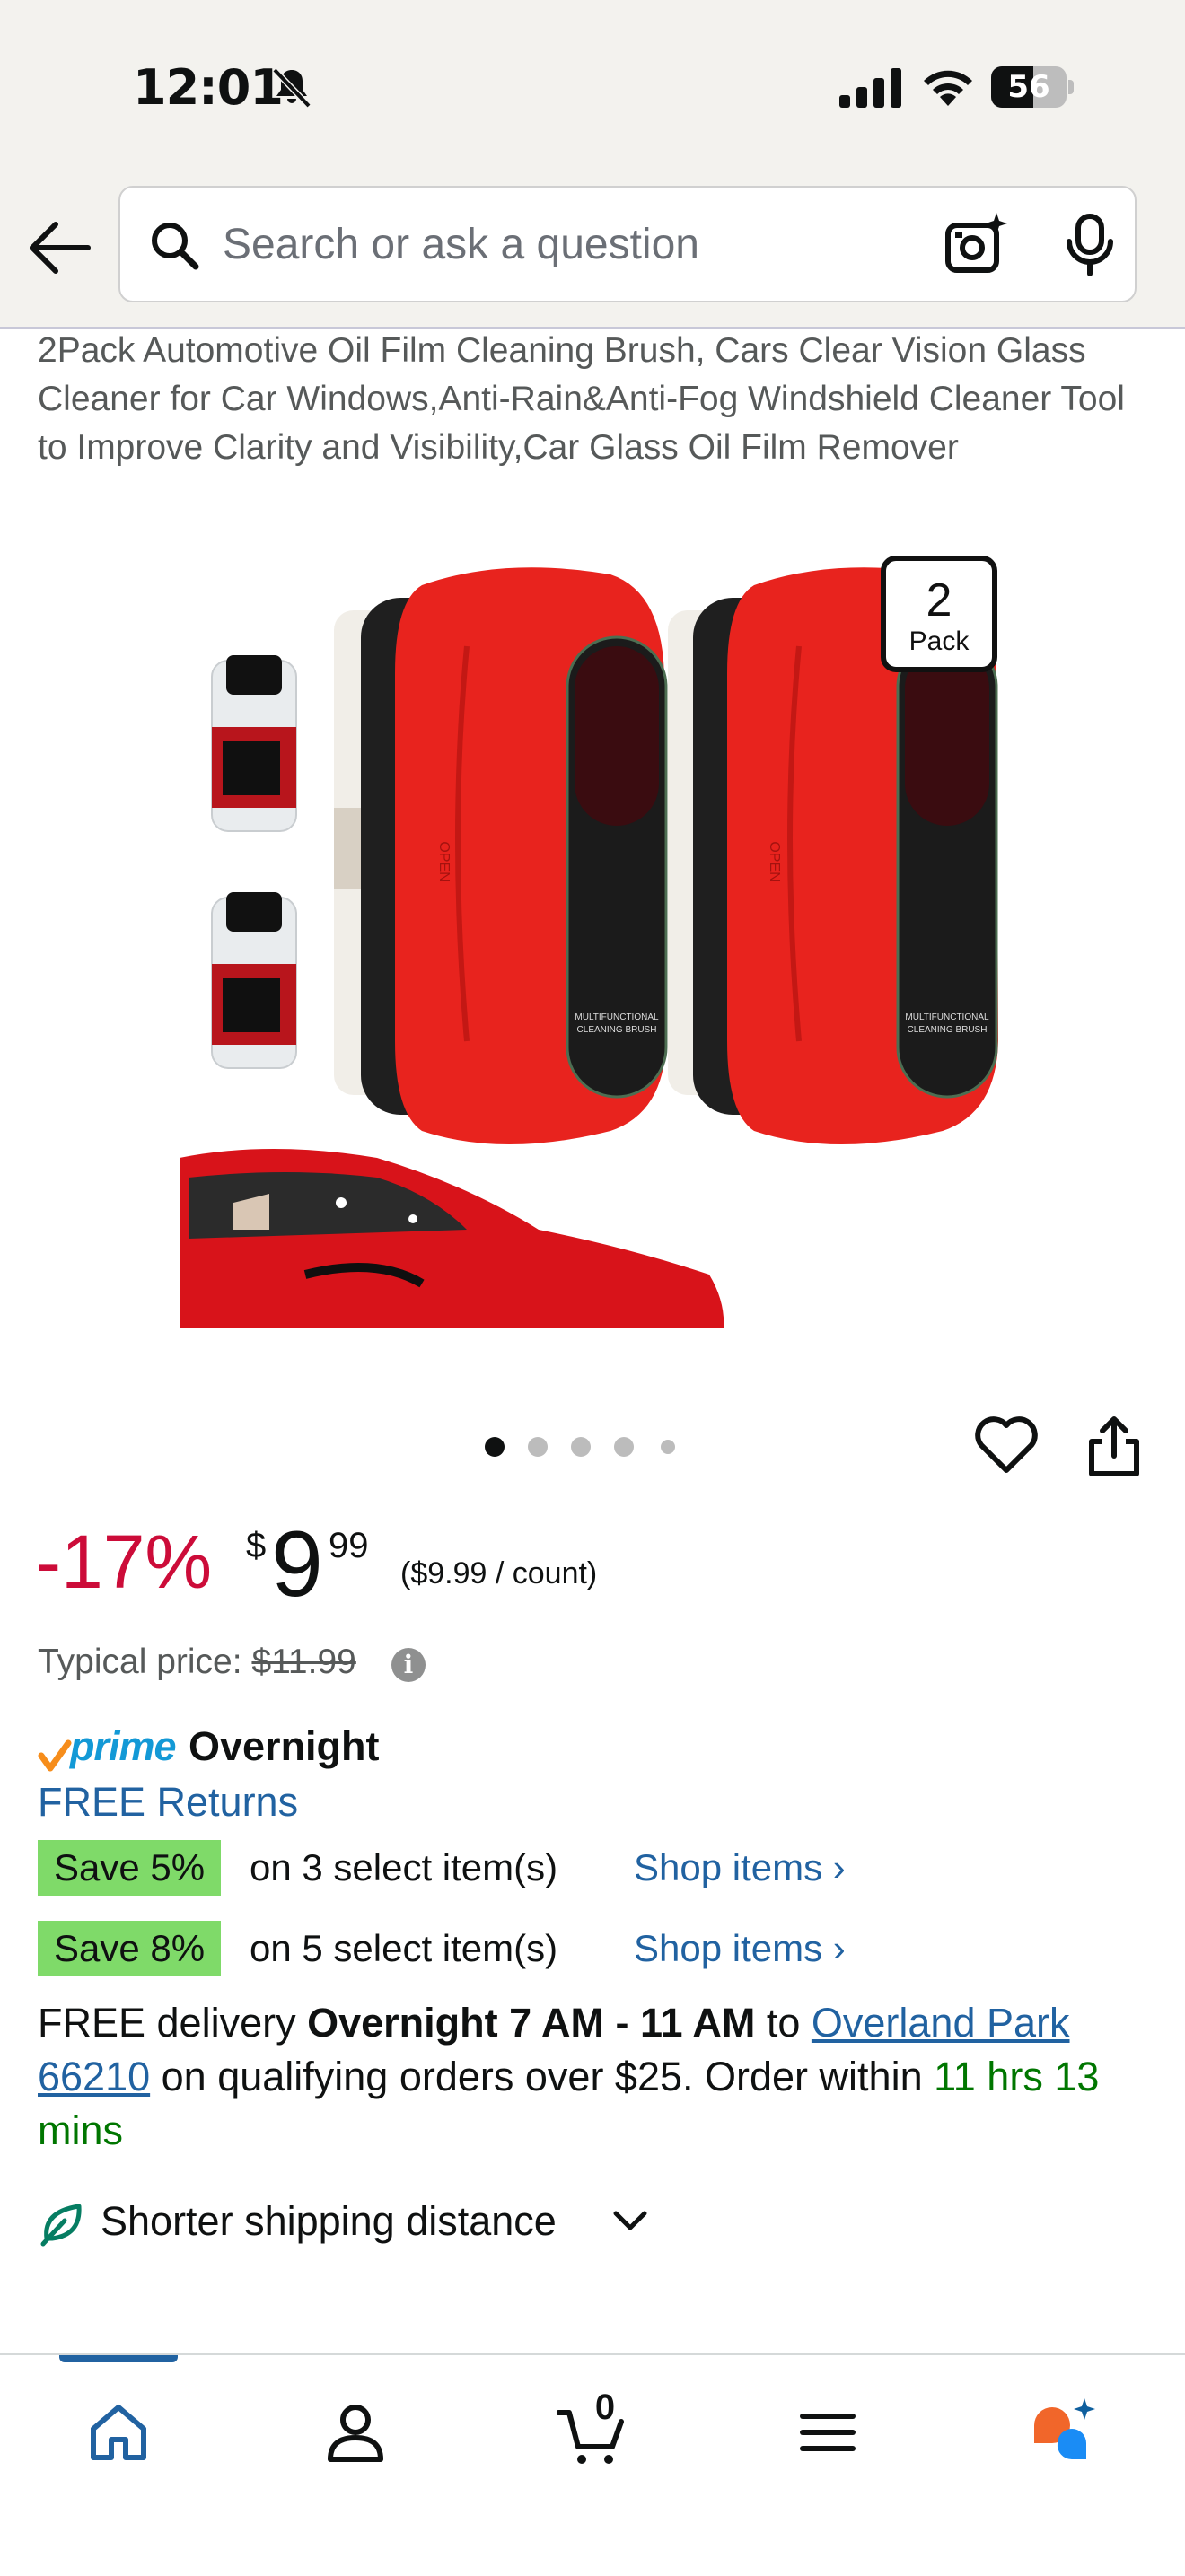 Image resolution: width=1185 pixels, height=2576 pixels. Describe the element at coordinates (349, 1545) in the screenshot. I see `price-fraction: 99` at that location.